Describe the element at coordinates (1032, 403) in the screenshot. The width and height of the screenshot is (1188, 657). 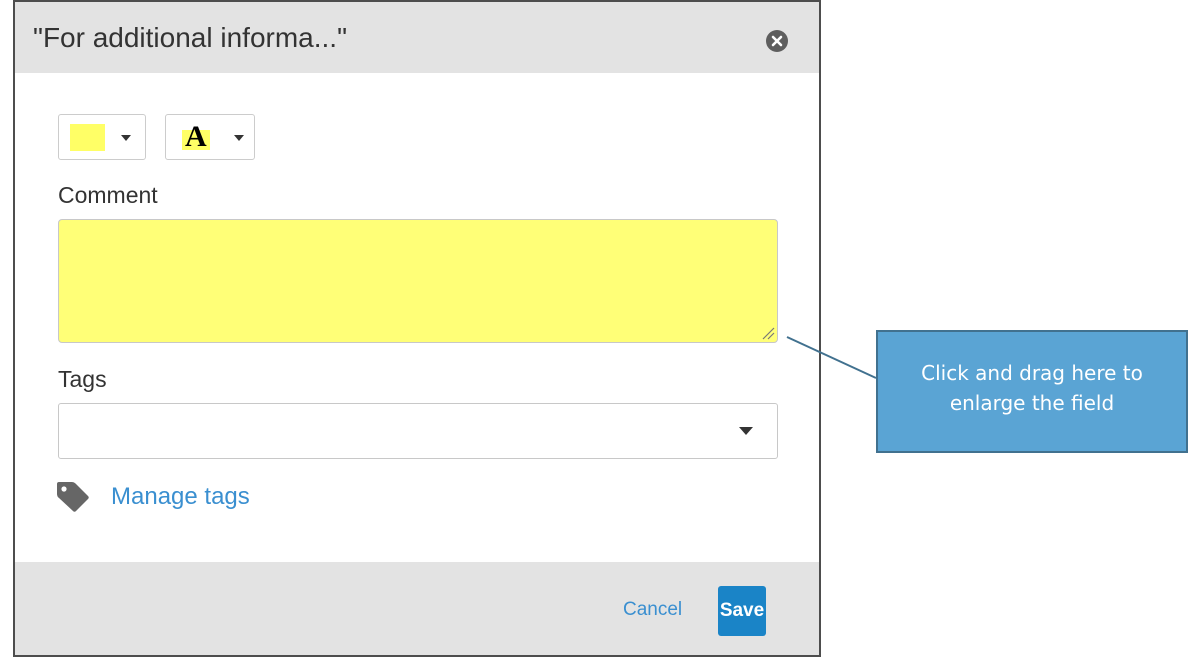
I see `callout-line-2: enlarge the field` at that location.